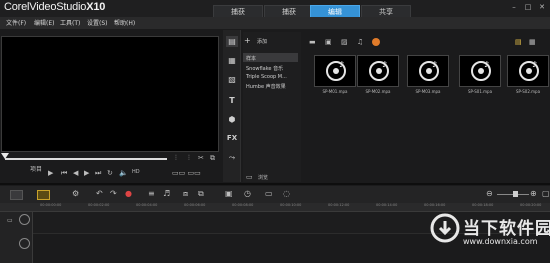 The image size is (550, 263). I want to click on title-icon: T, so click(232, 100).